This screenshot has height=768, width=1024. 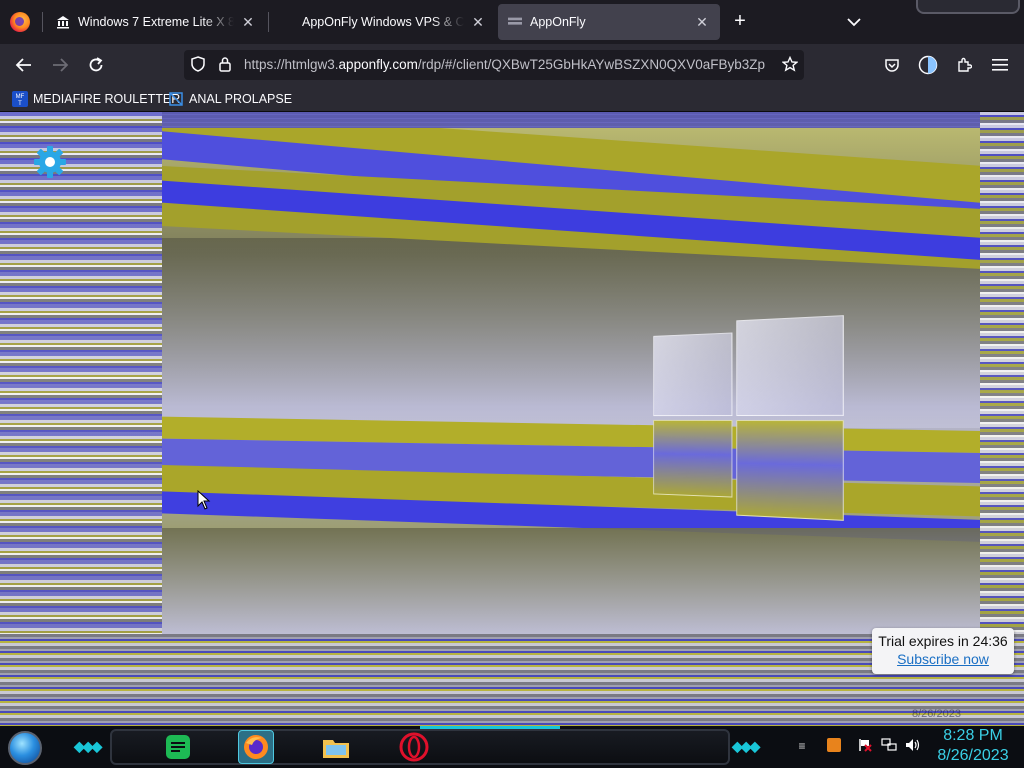 I want to click on page-icon, so click(x=515, y=22).